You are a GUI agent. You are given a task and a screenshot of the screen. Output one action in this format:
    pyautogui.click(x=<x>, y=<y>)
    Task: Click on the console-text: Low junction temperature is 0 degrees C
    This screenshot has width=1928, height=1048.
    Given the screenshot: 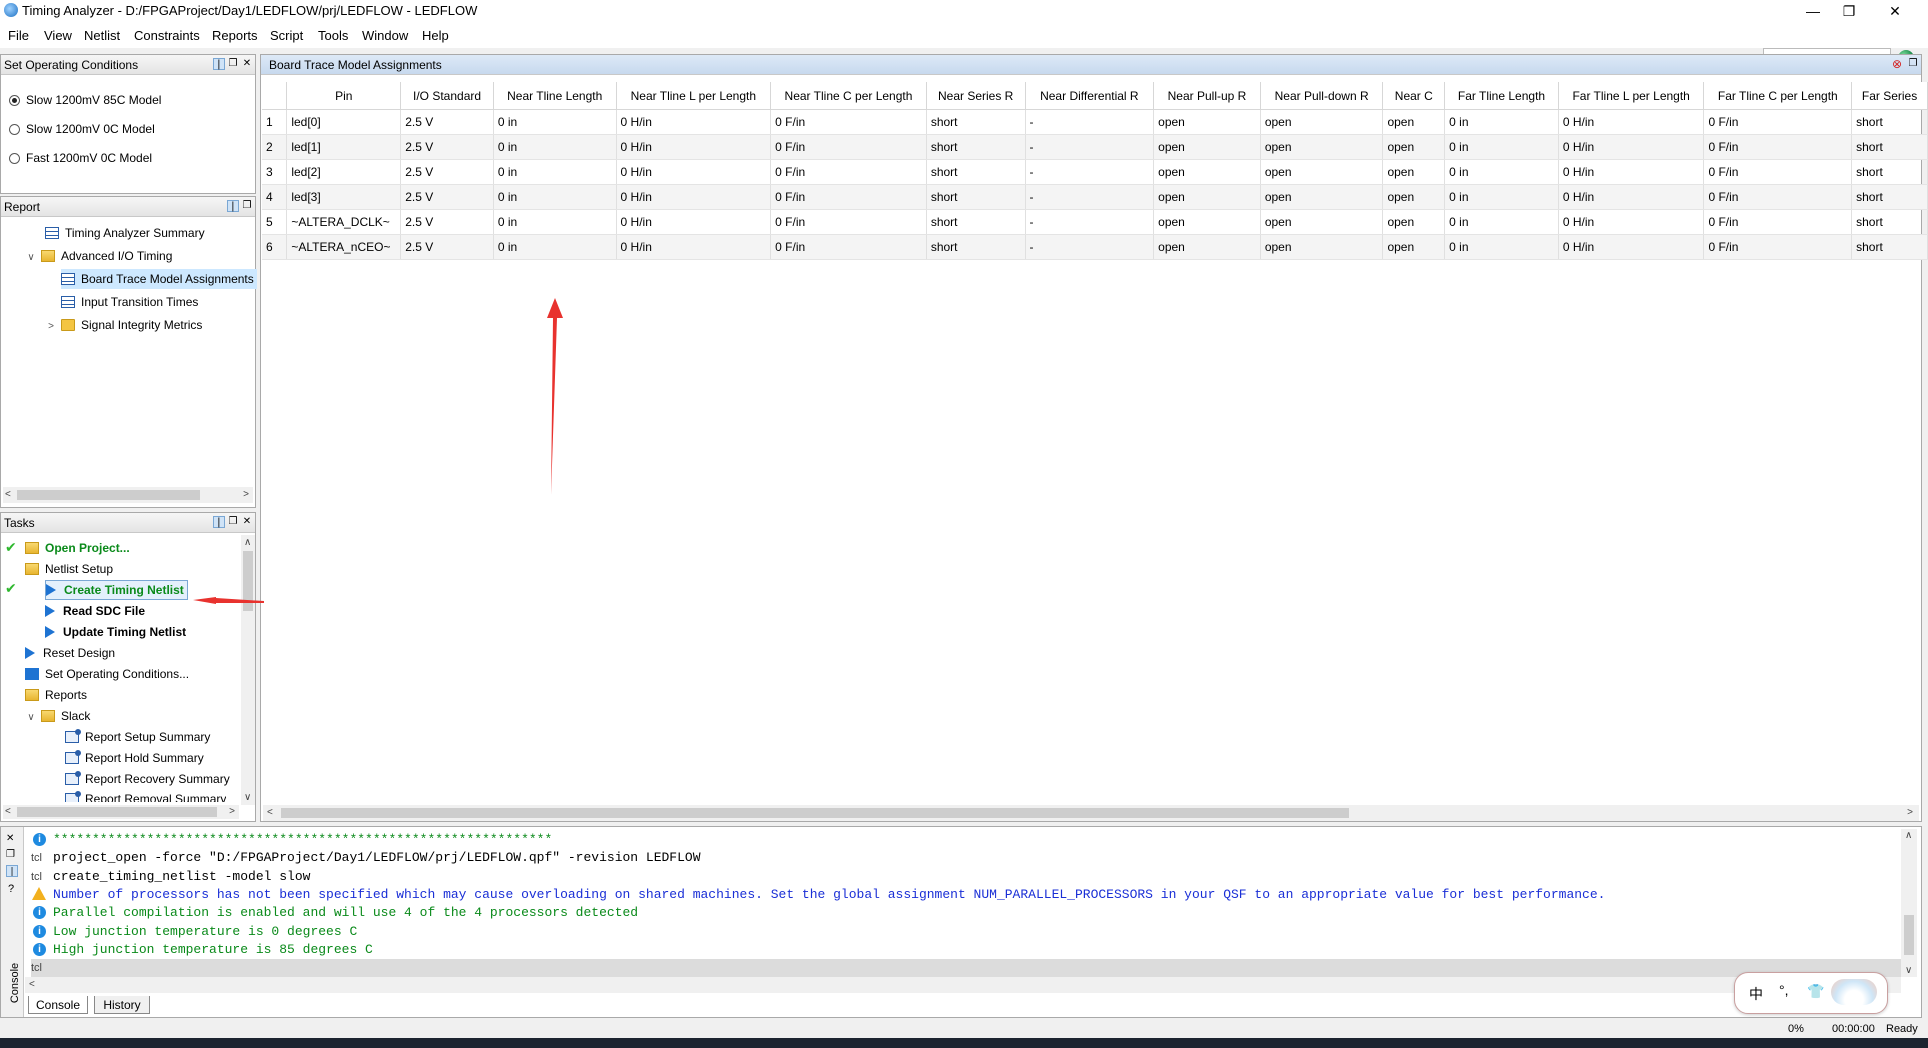 What is the action you would take?
    pyautogui.click(x=205, y=931)
    